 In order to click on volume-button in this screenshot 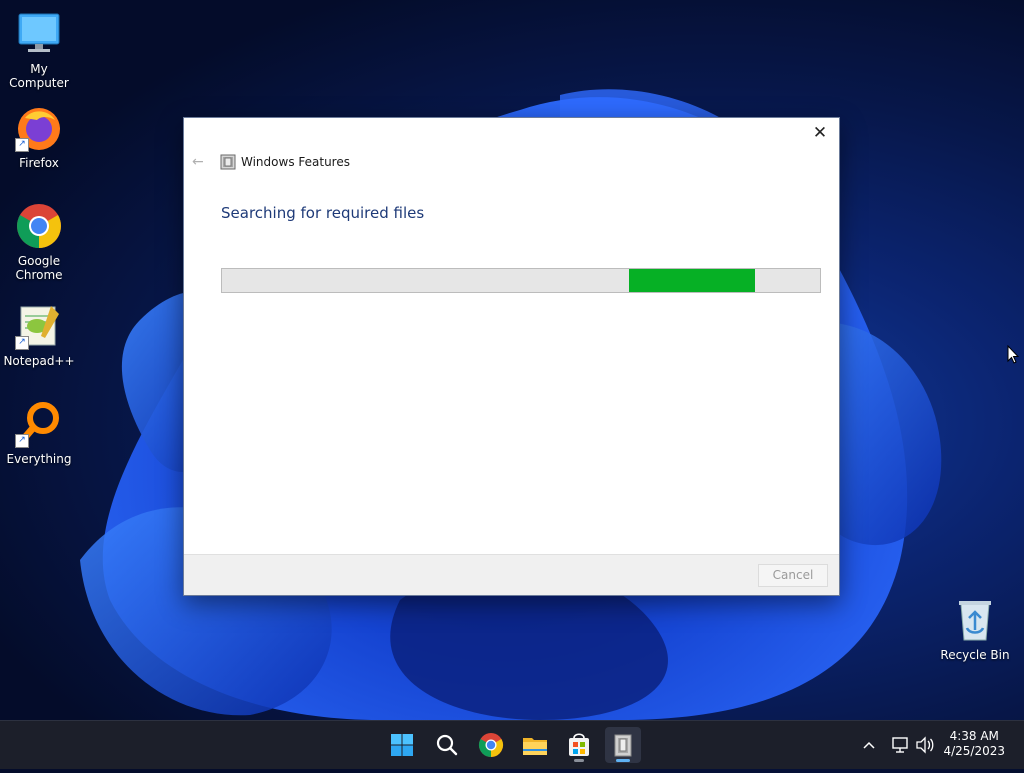, I will do `click(925, 745)`.